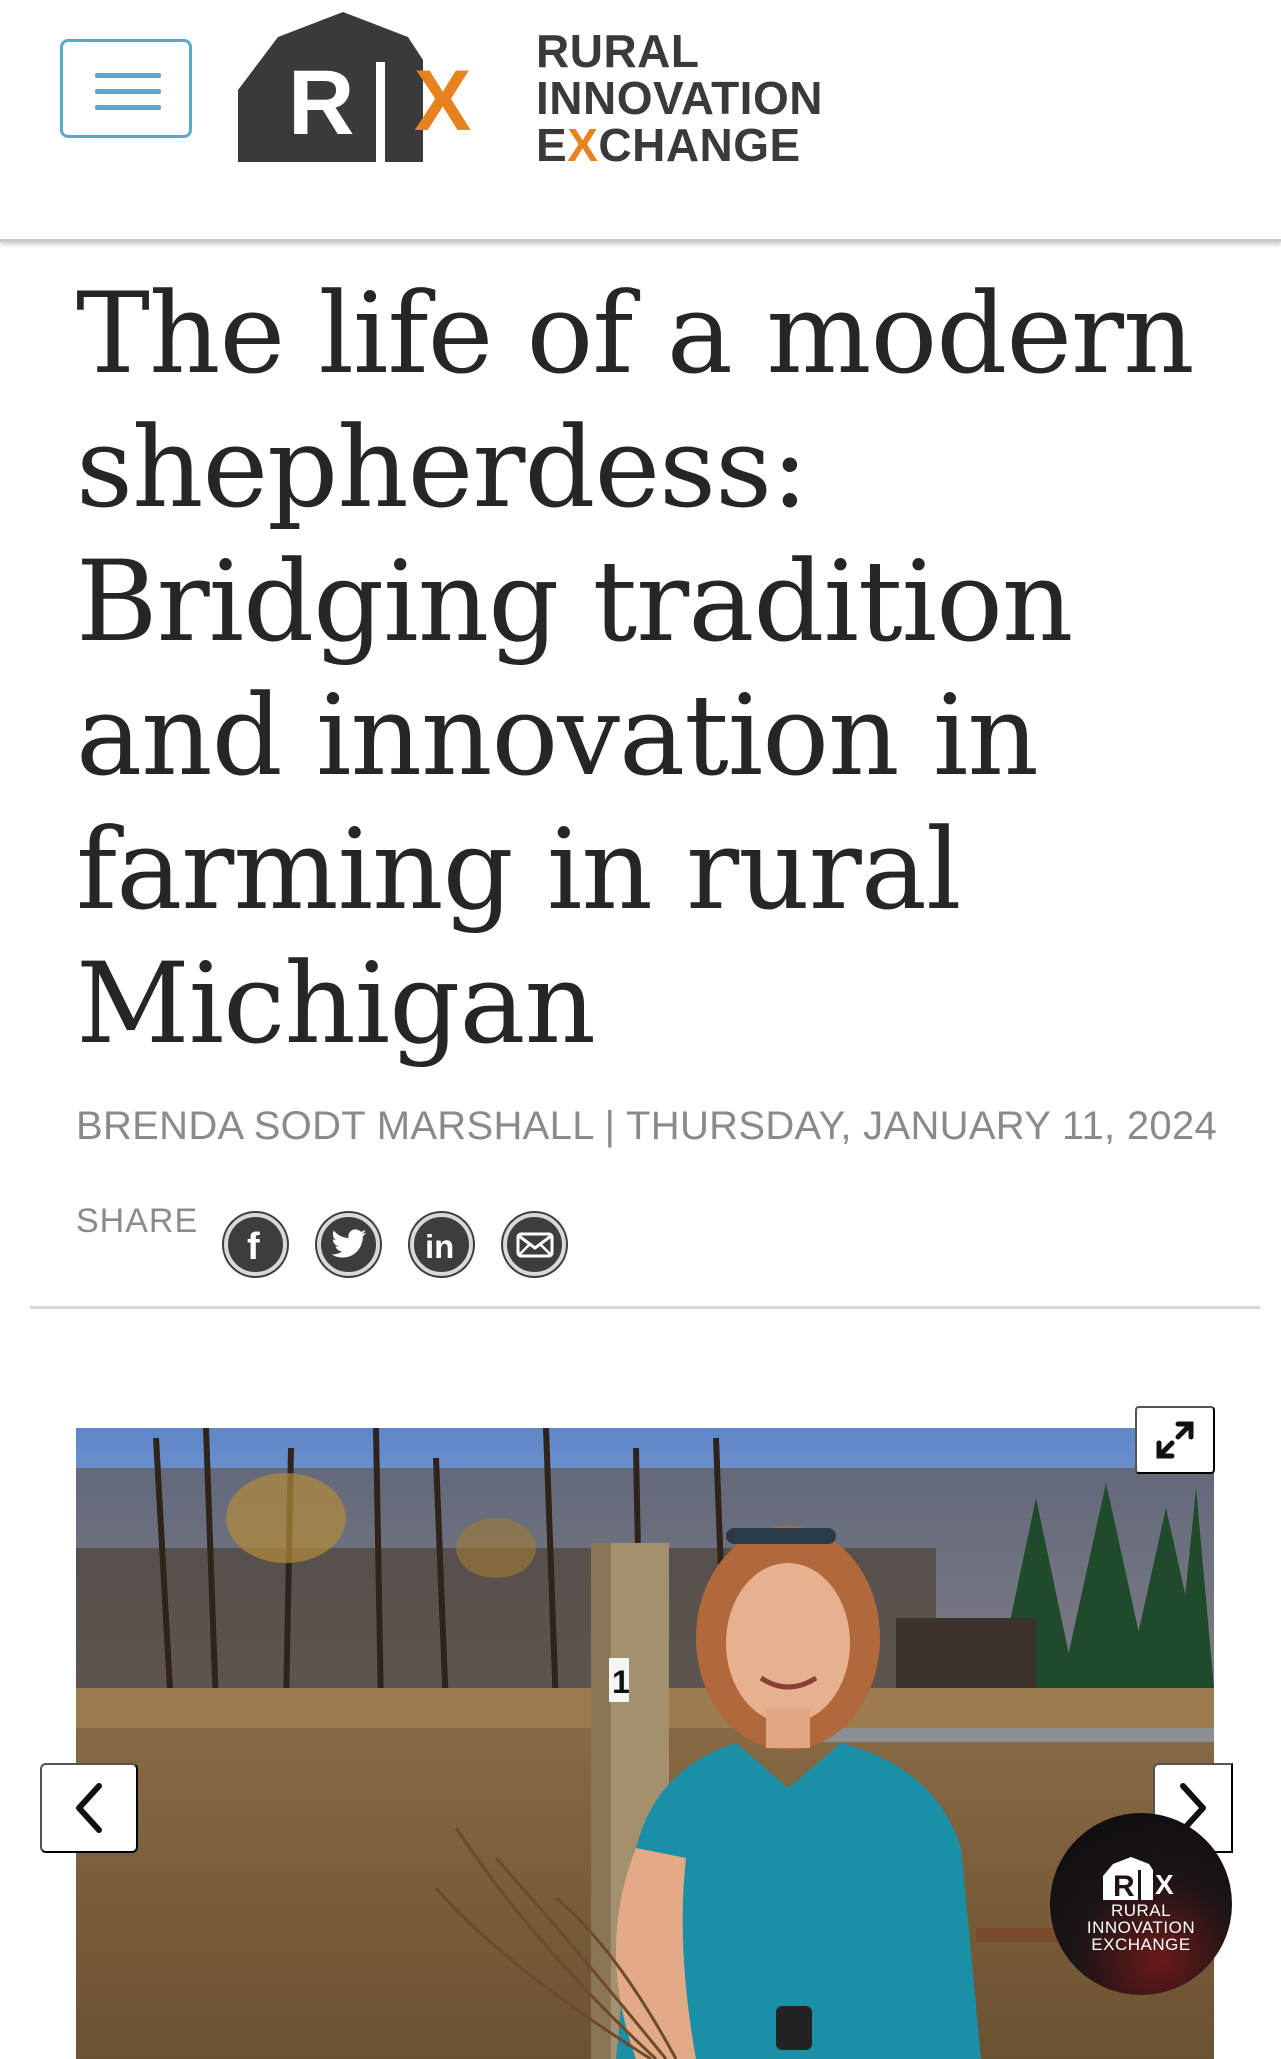 Image resolution: width=1281 pixels, height=2059 pixels. I want to click on logo-line-1: RURAL, so click(618, 51).